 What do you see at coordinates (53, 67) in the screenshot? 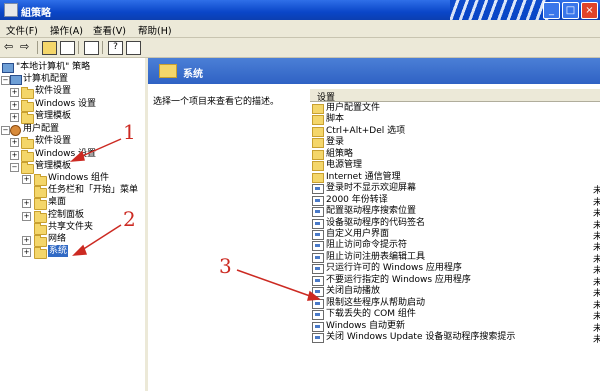
I see `tree-label: "本地计算机" 策略` at bounding box center [53, 67].